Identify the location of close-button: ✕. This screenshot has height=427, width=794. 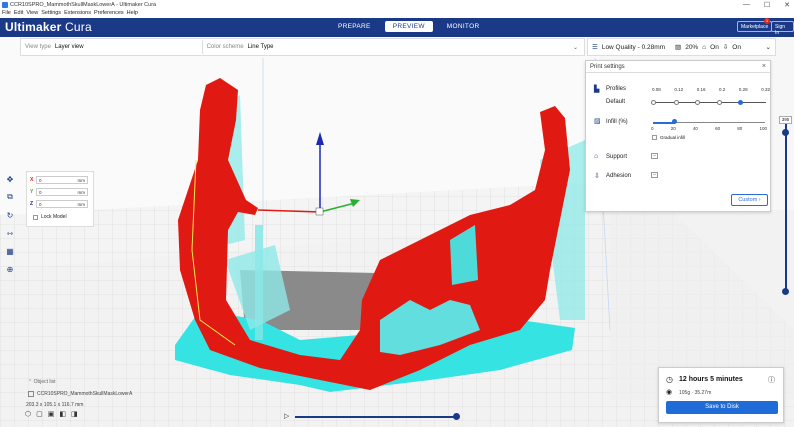
(787, 5).